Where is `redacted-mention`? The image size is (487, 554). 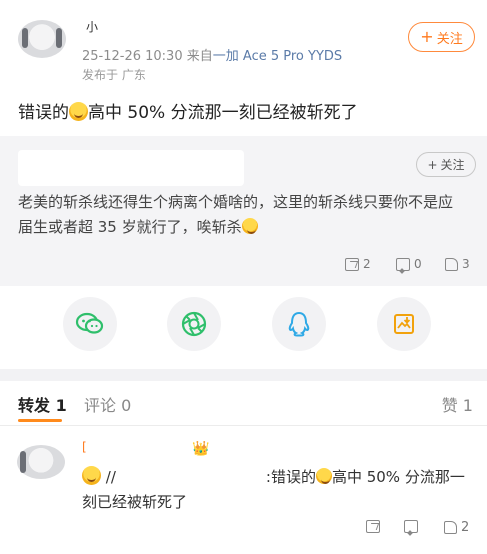 redacted-mention is located at coordinates (190, 477).